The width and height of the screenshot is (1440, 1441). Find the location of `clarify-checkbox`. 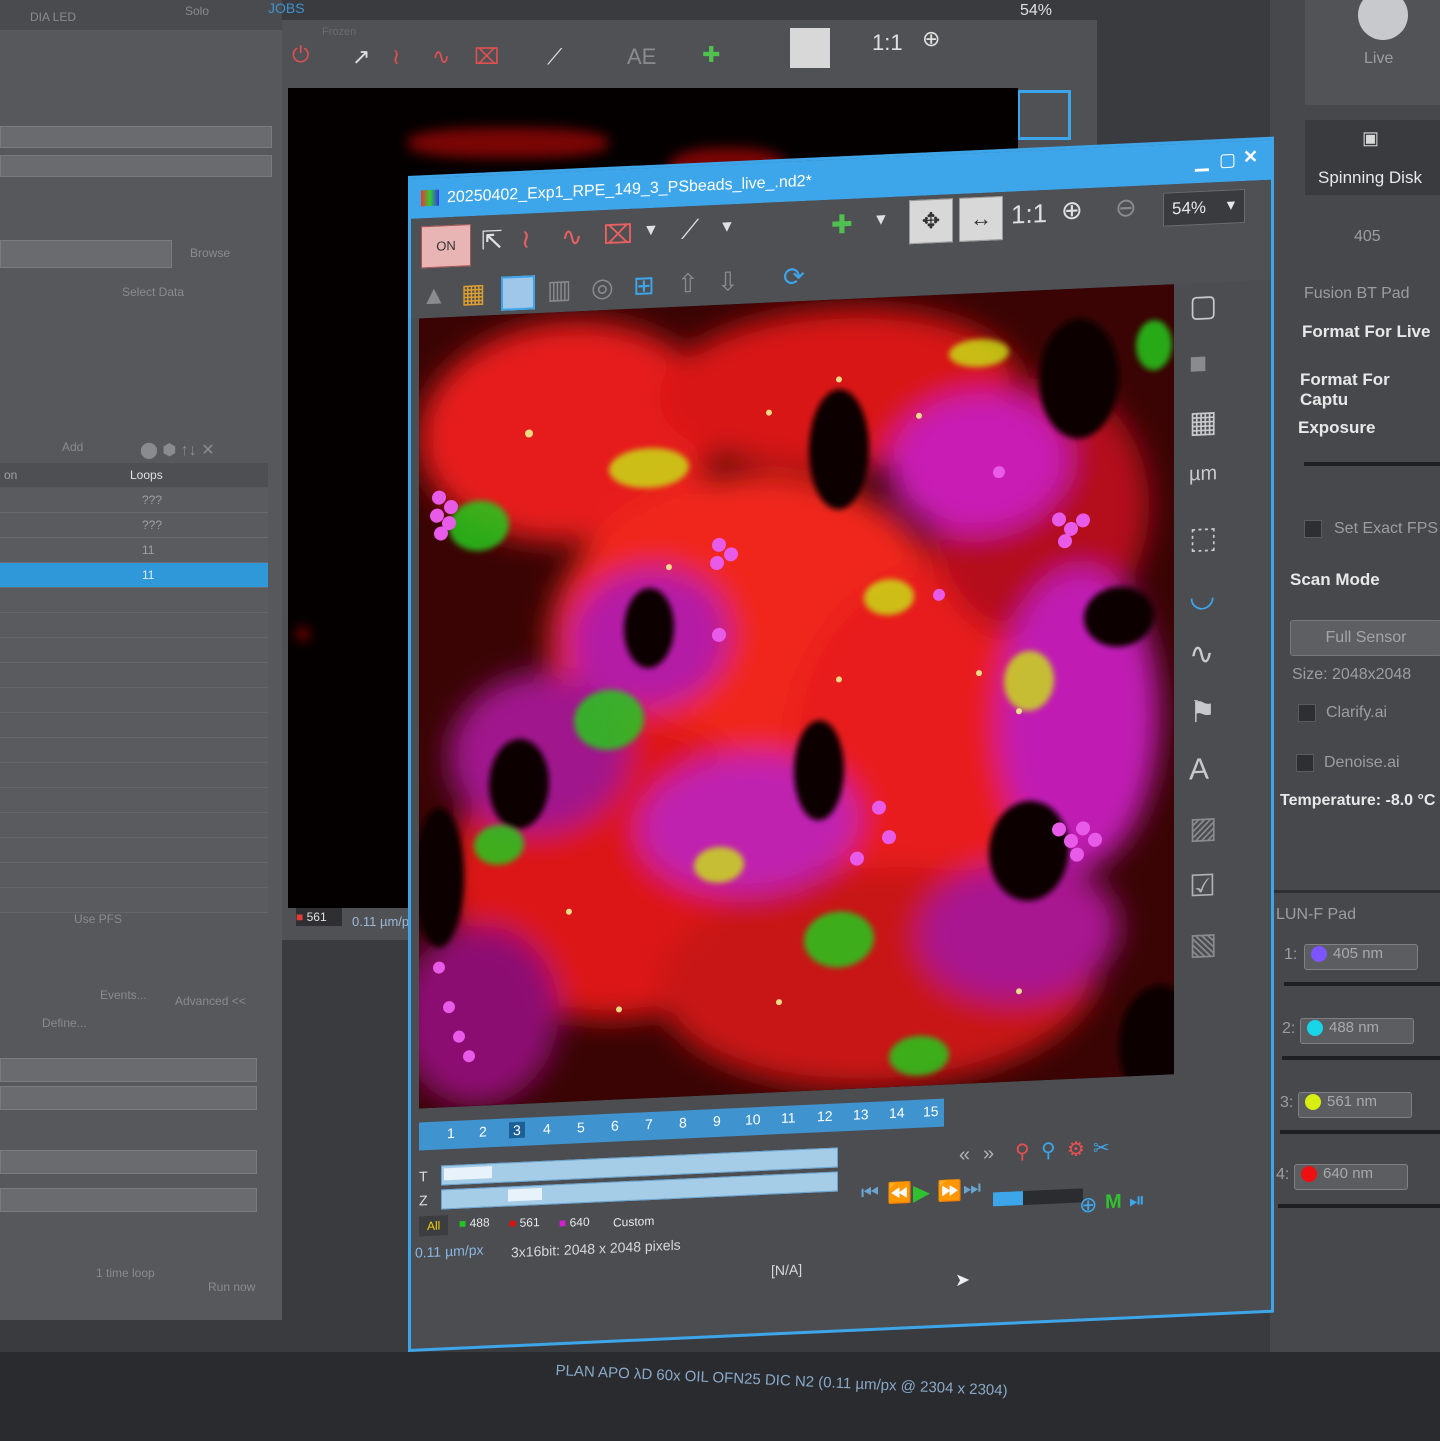

clarify-checkbox is located at coordinates (1307, 713).